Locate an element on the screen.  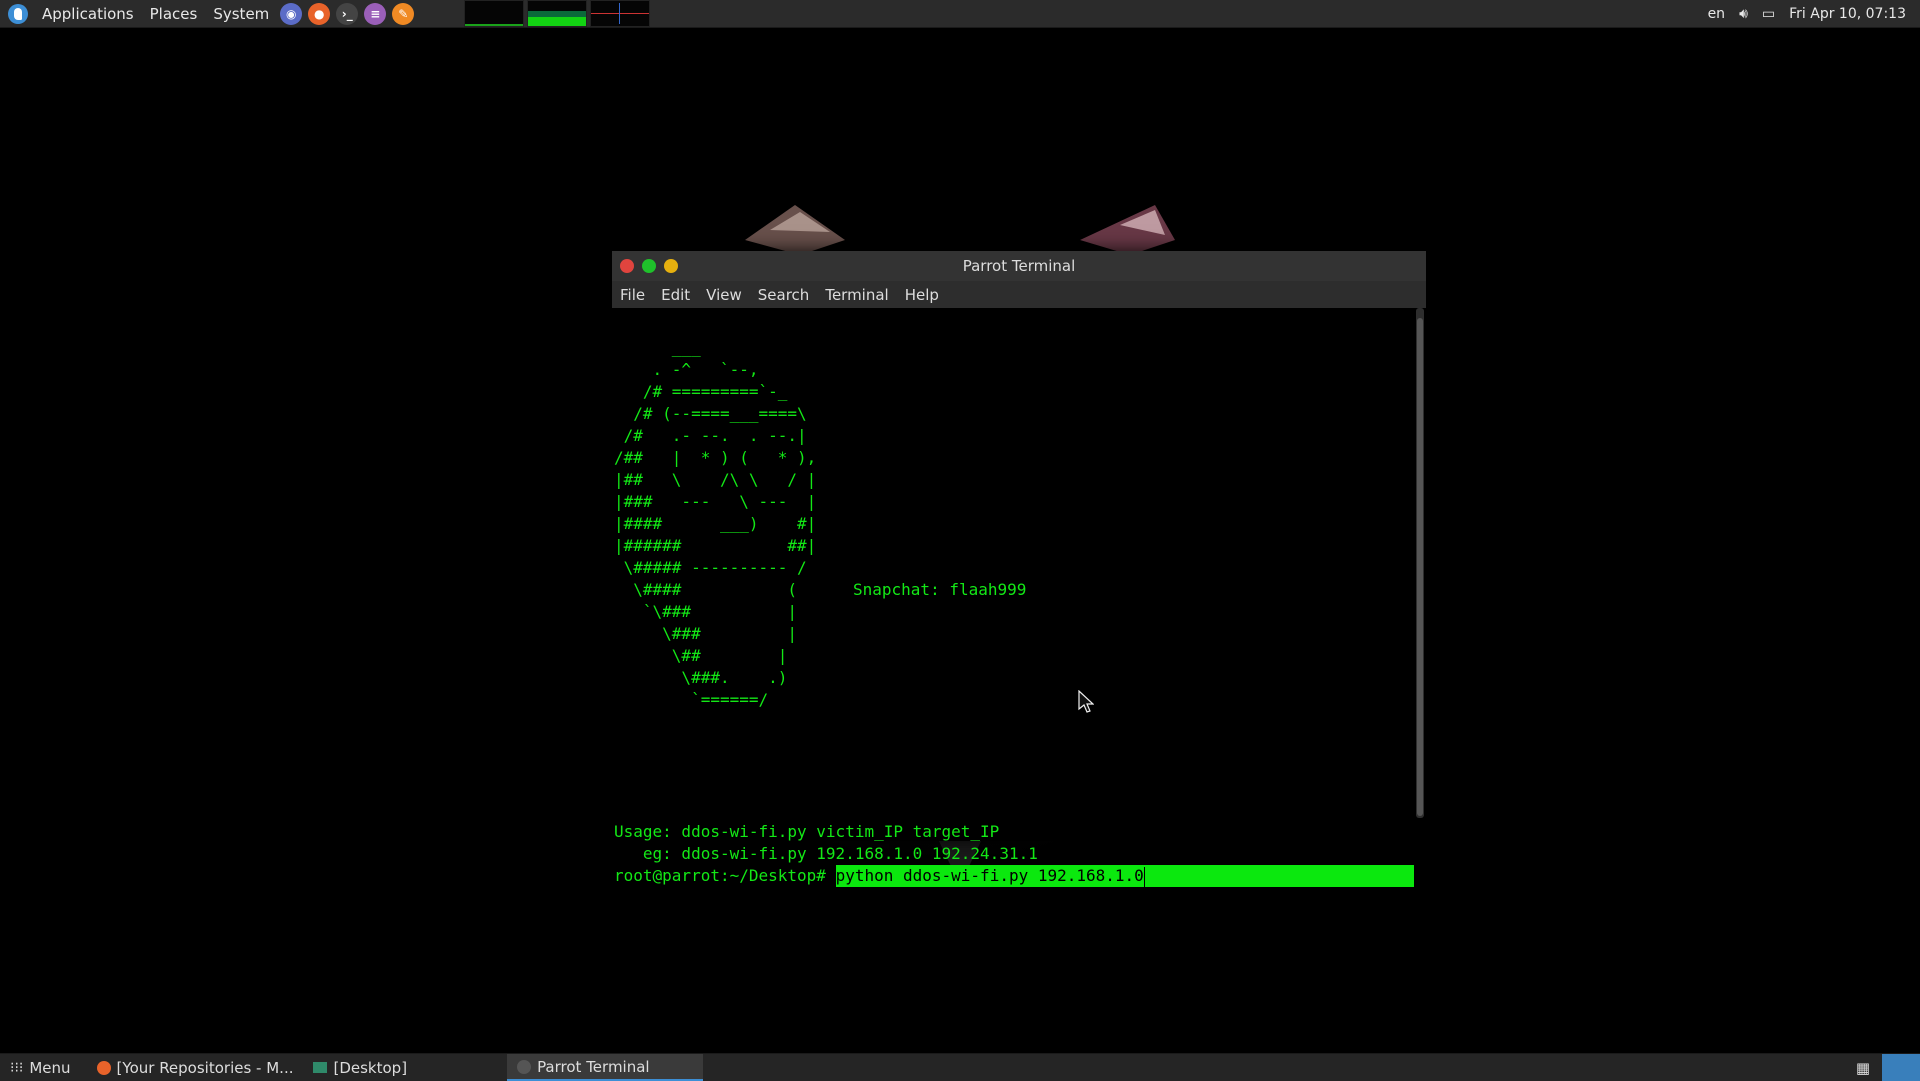
terminal-icon is located at coordinates (524, 1066).